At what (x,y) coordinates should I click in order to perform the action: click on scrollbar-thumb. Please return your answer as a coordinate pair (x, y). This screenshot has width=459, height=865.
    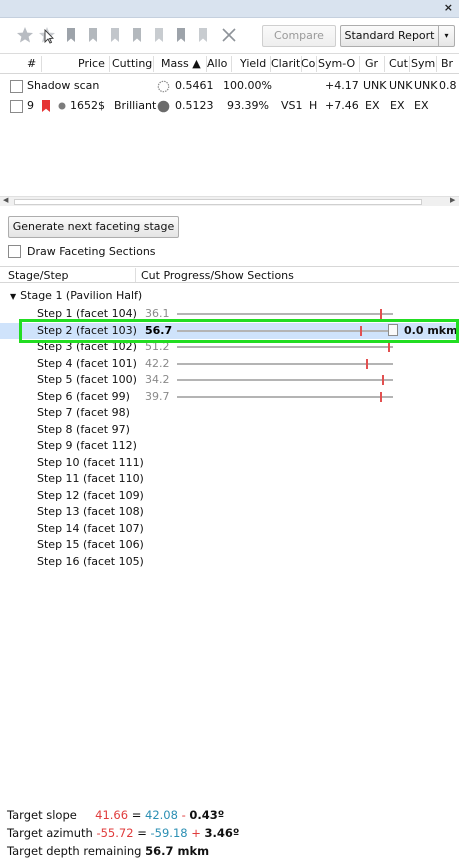
    Looking at the image, I should click on (218, 202).